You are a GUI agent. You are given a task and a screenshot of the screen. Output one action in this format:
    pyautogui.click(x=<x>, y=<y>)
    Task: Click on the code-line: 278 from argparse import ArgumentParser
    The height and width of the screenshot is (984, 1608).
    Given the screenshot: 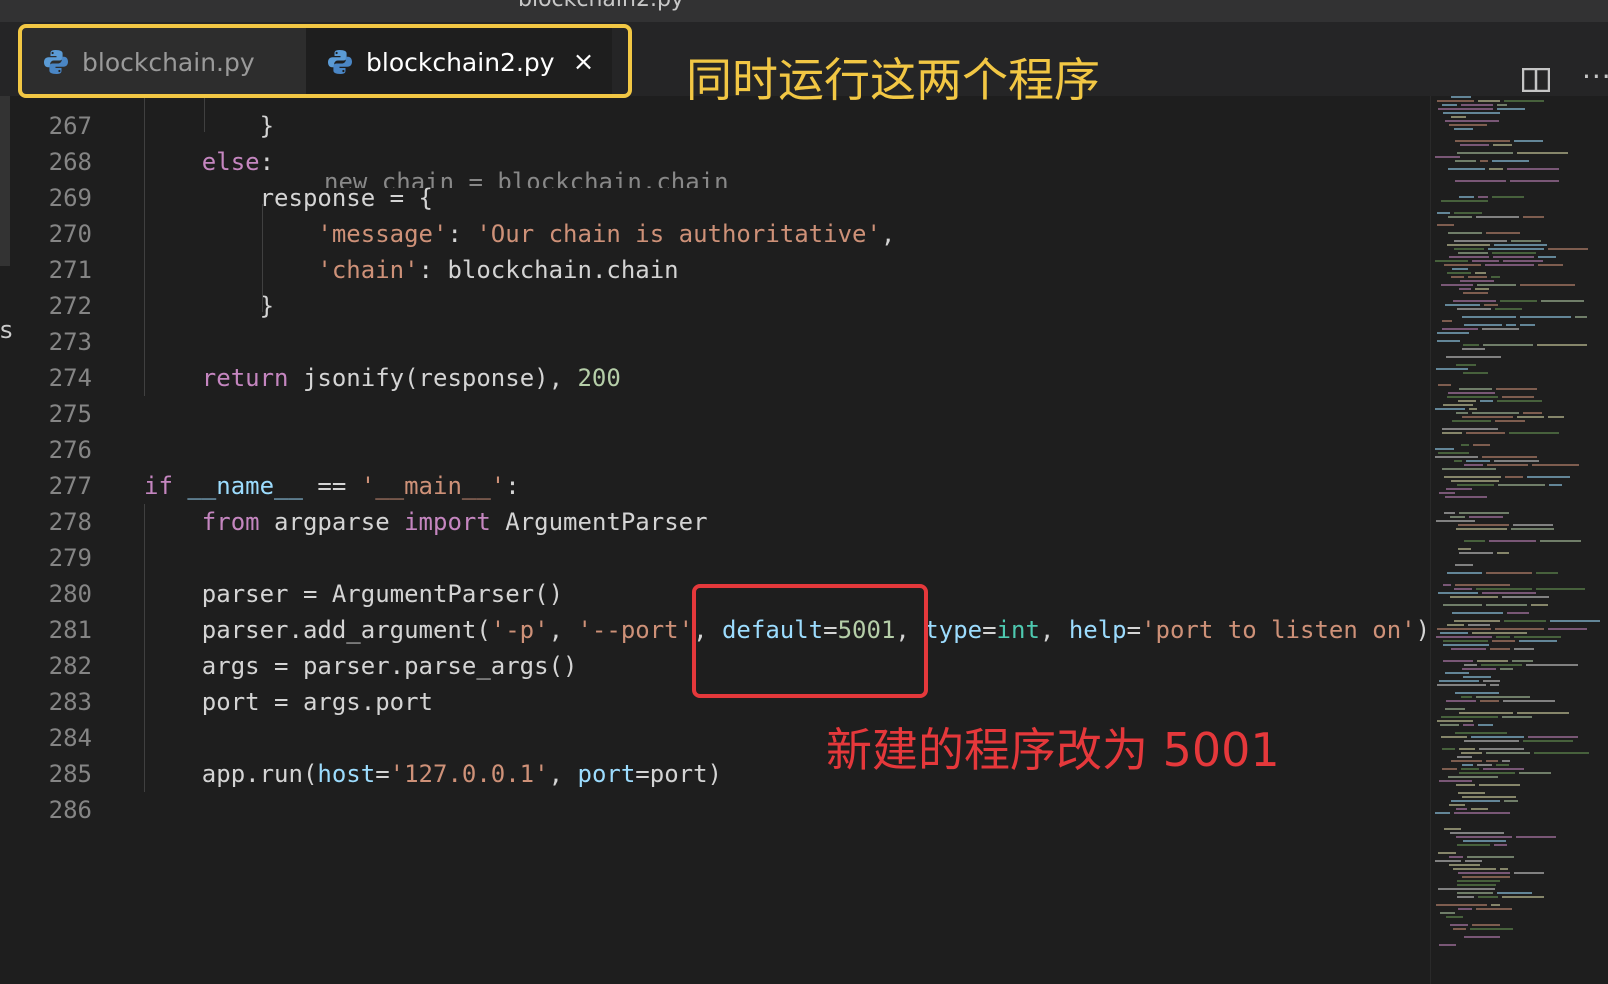 What is the action you would take?
    pyautogui.click(x=715, y=522)
    